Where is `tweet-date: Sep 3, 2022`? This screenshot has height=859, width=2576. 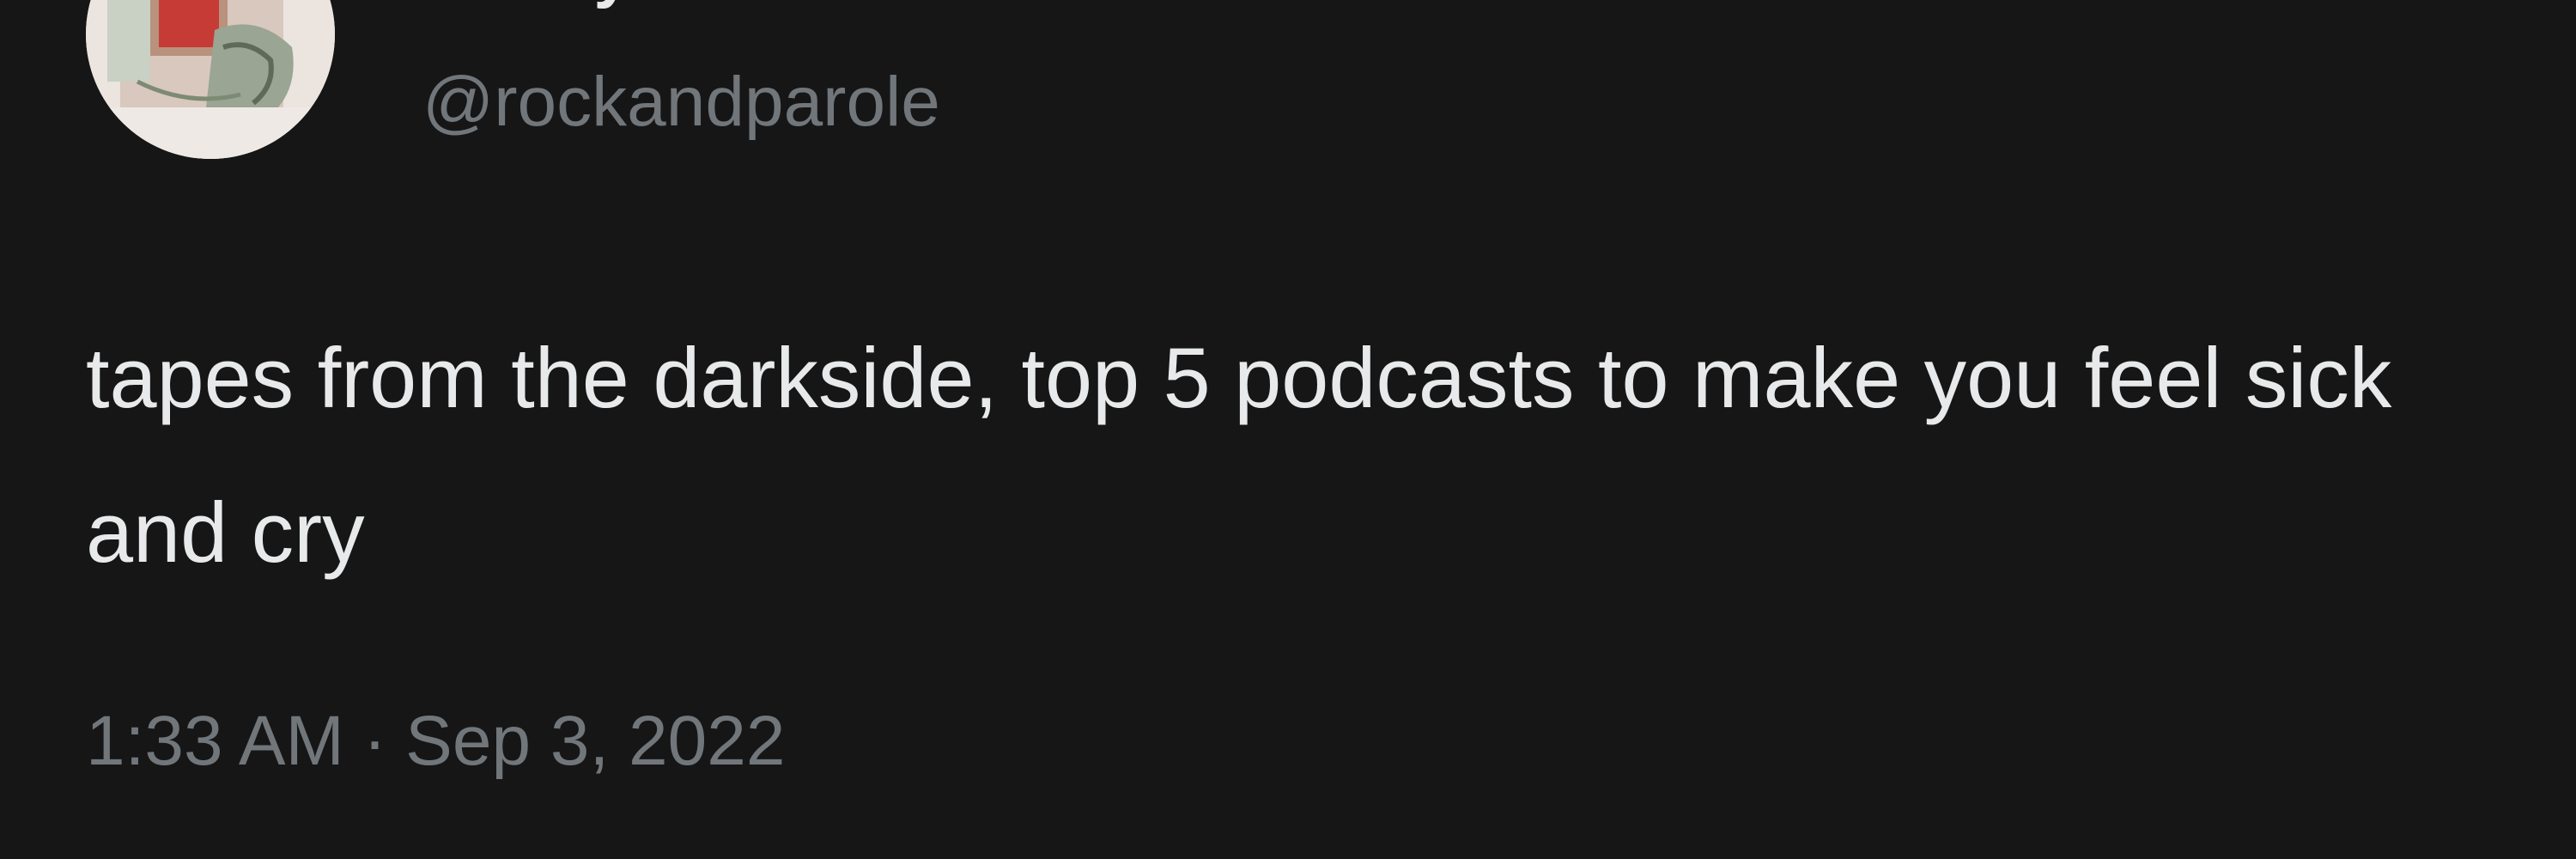 tweet-date: Sep 3, 2022 is located at coordinates (596, 741).